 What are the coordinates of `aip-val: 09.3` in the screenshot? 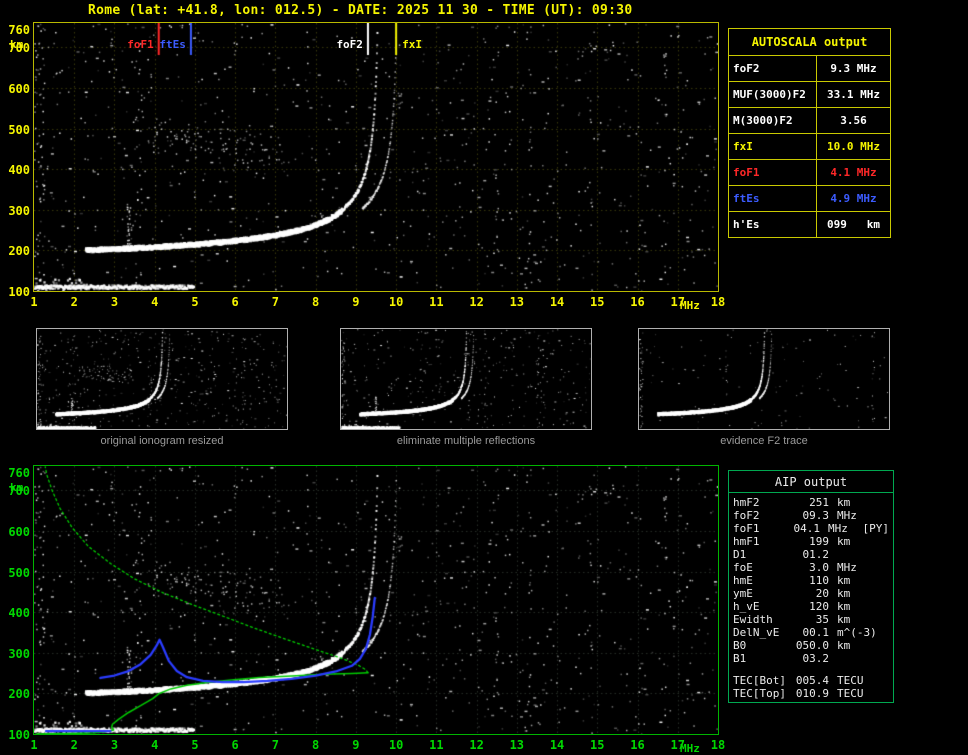 It's located at (816, 515).